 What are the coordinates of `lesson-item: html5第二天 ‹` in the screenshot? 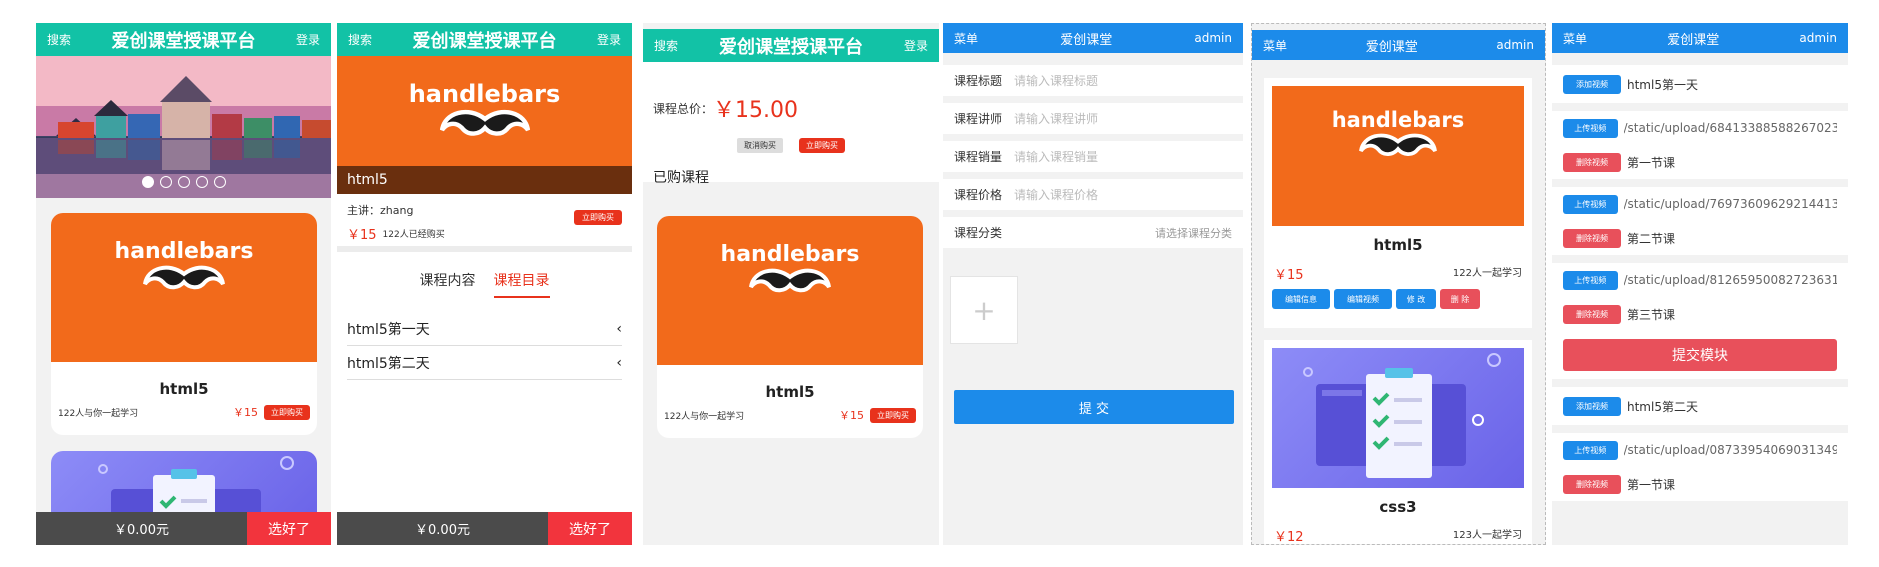 It's located at (484, 363).